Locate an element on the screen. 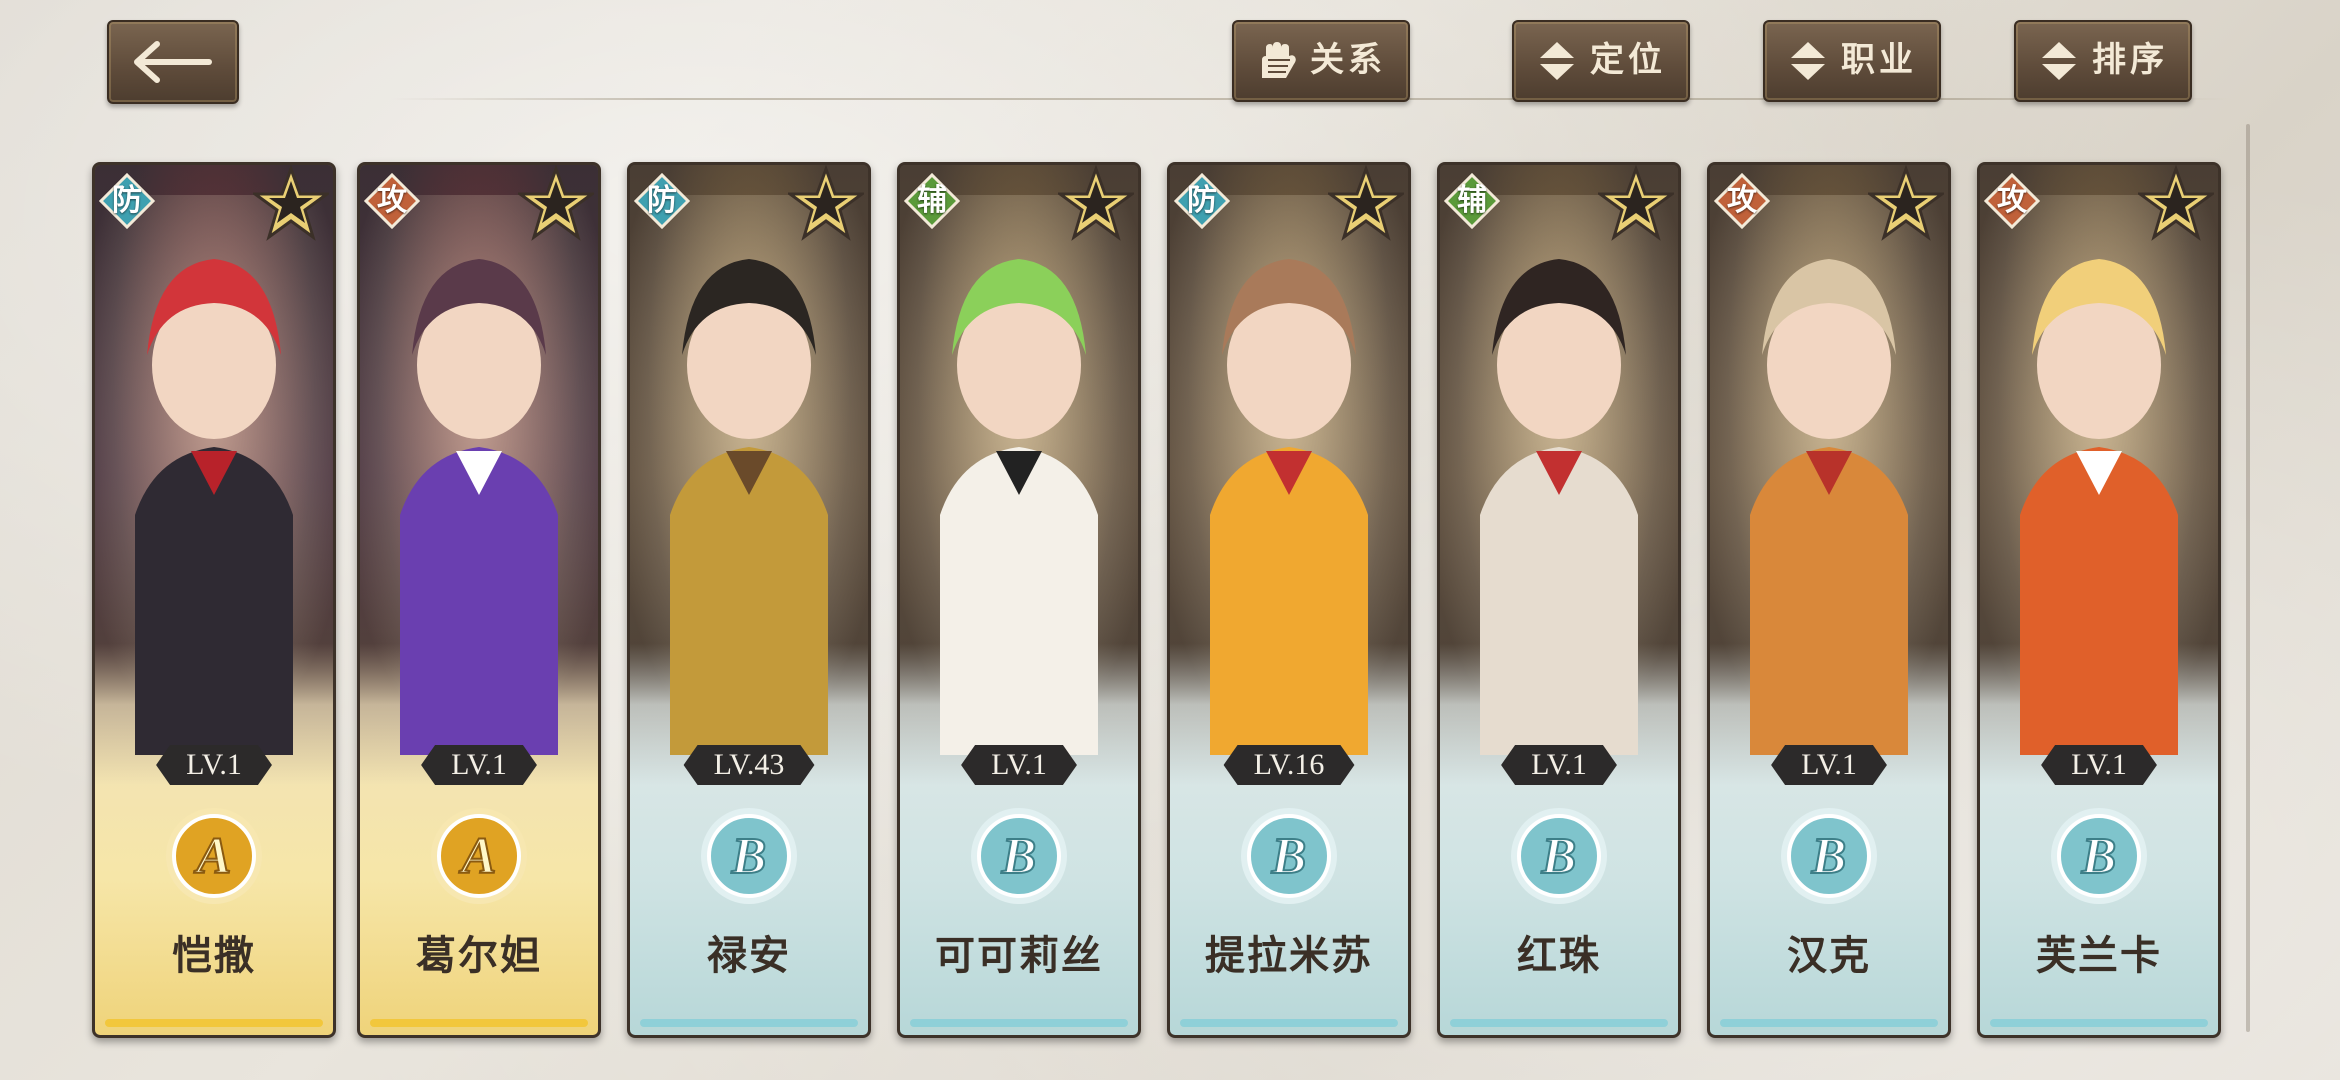 This screenshot has height=1080, width=2340. character-card: 攻 LV.1 B 汉克 is located at coordinates (1829, 600).